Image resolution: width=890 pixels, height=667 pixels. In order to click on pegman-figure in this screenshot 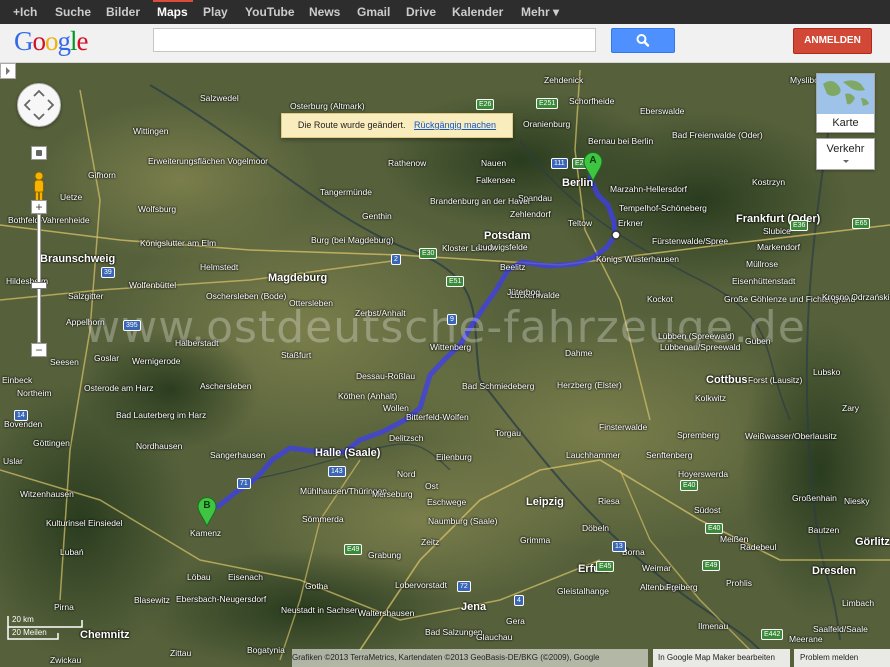, I will do `click(39, 186)`.